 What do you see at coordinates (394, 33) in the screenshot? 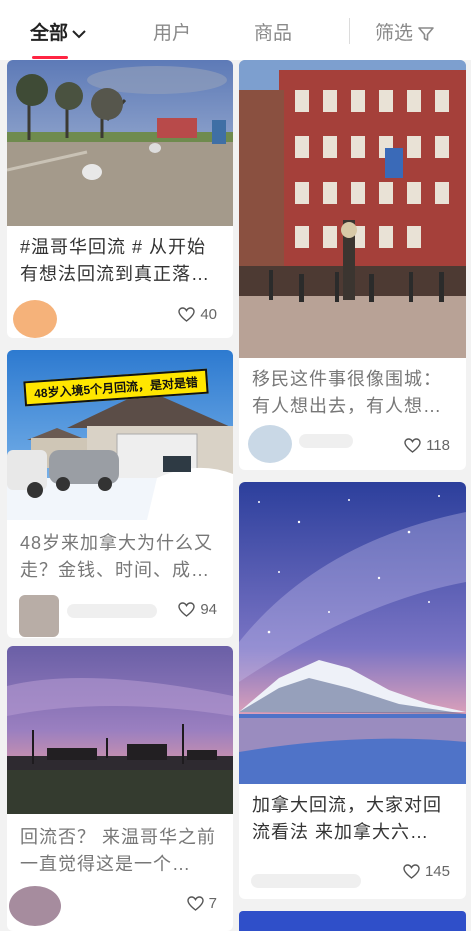
I see `filter-label: 筛选` at bounding box center [394, 33].